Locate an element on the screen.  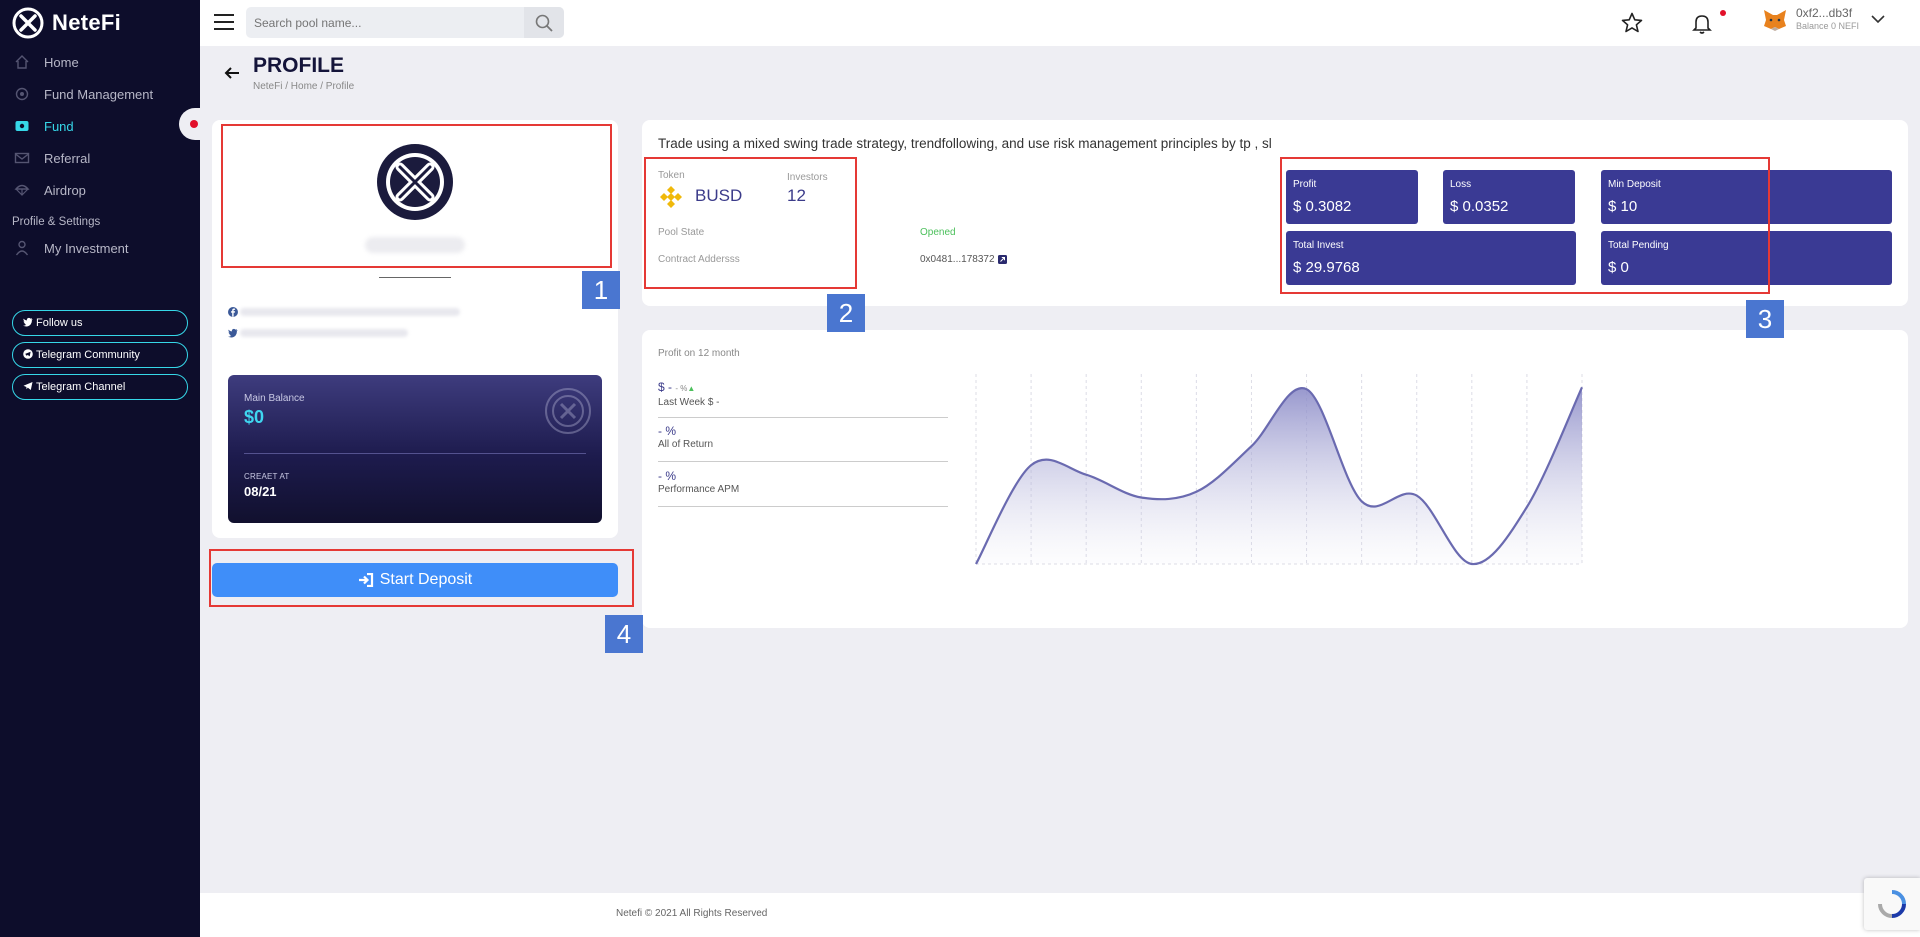
chevron-down-icon is located at coordinates (1878, 19).